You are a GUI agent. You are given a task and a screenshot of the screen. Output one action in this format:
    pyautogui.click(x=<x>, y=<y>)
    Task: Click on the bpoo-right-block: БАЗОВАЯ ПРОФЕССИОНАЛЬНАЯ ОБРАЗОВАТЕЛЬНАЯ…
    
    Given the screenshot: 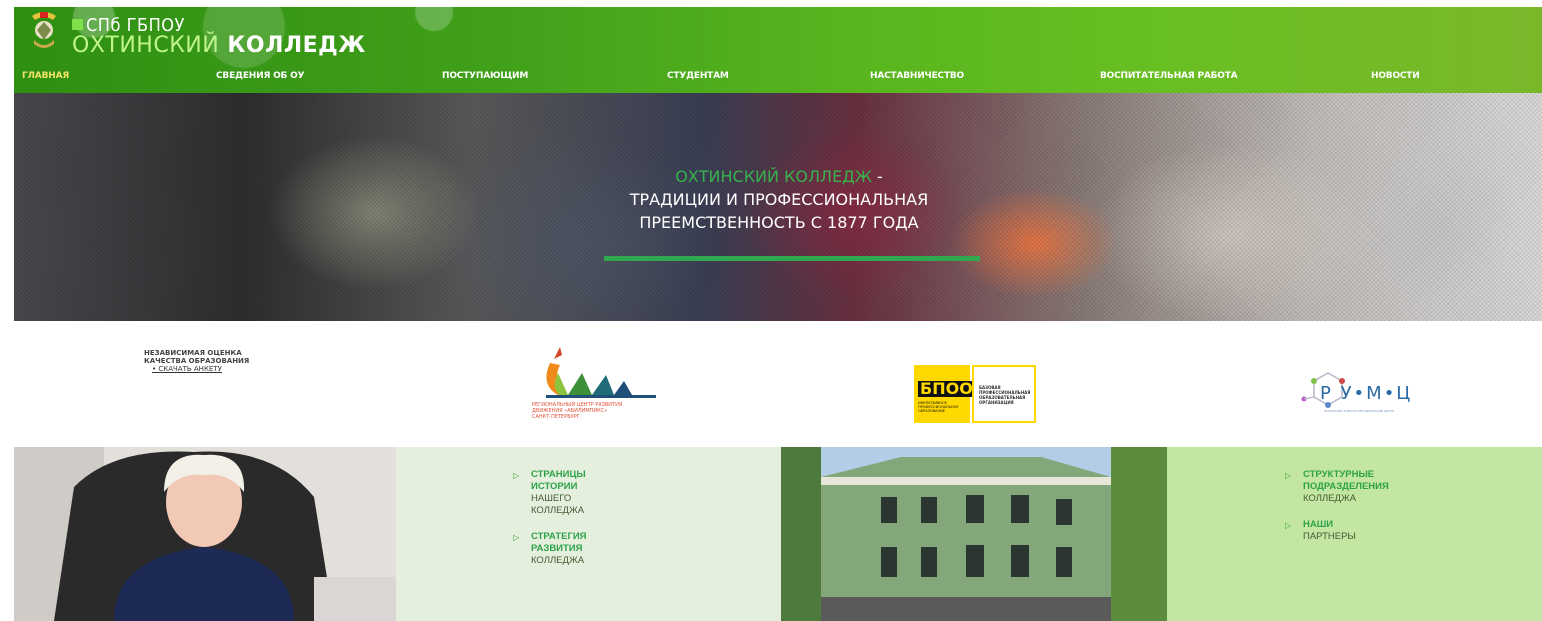 What is the action you would take?
    pyautogui.click(x=1004, y=394)
    